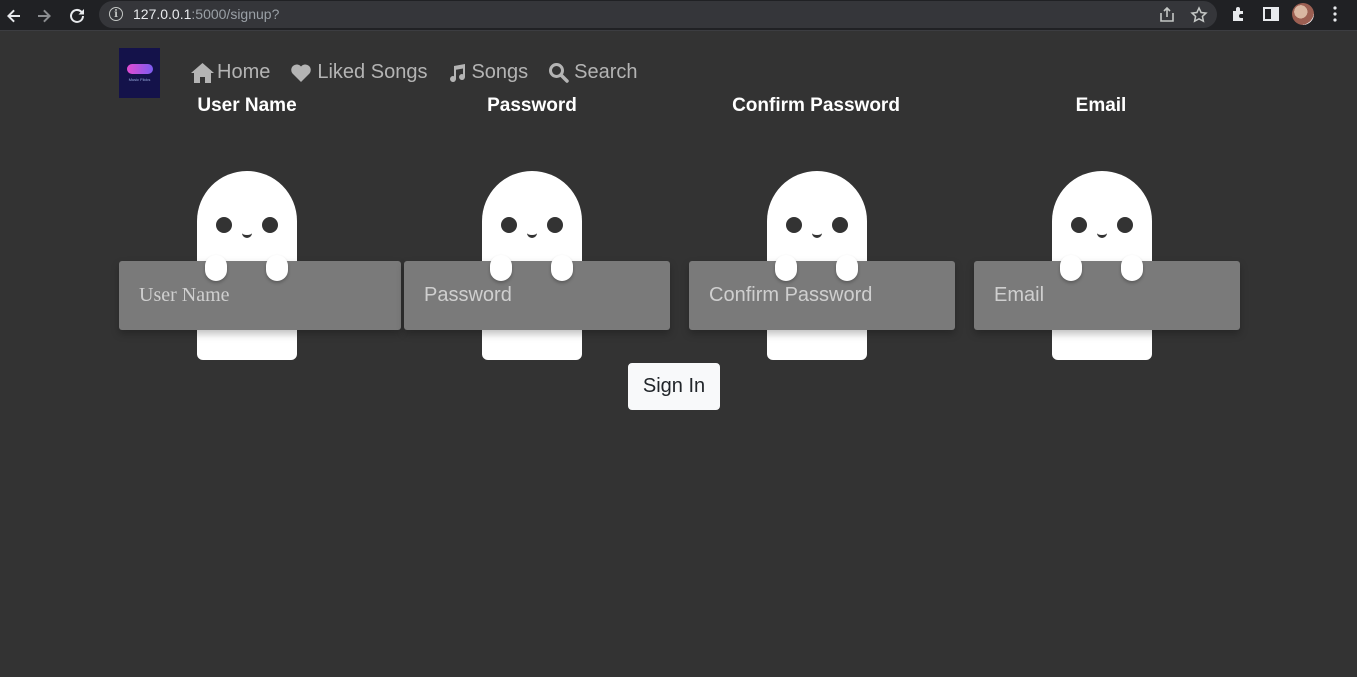 This screenshot has height=677, width=1357. What do you see at coordinates (139, 69) in the screenshot?
I see `logo-wave-icon` at bounding box center [139, 69].